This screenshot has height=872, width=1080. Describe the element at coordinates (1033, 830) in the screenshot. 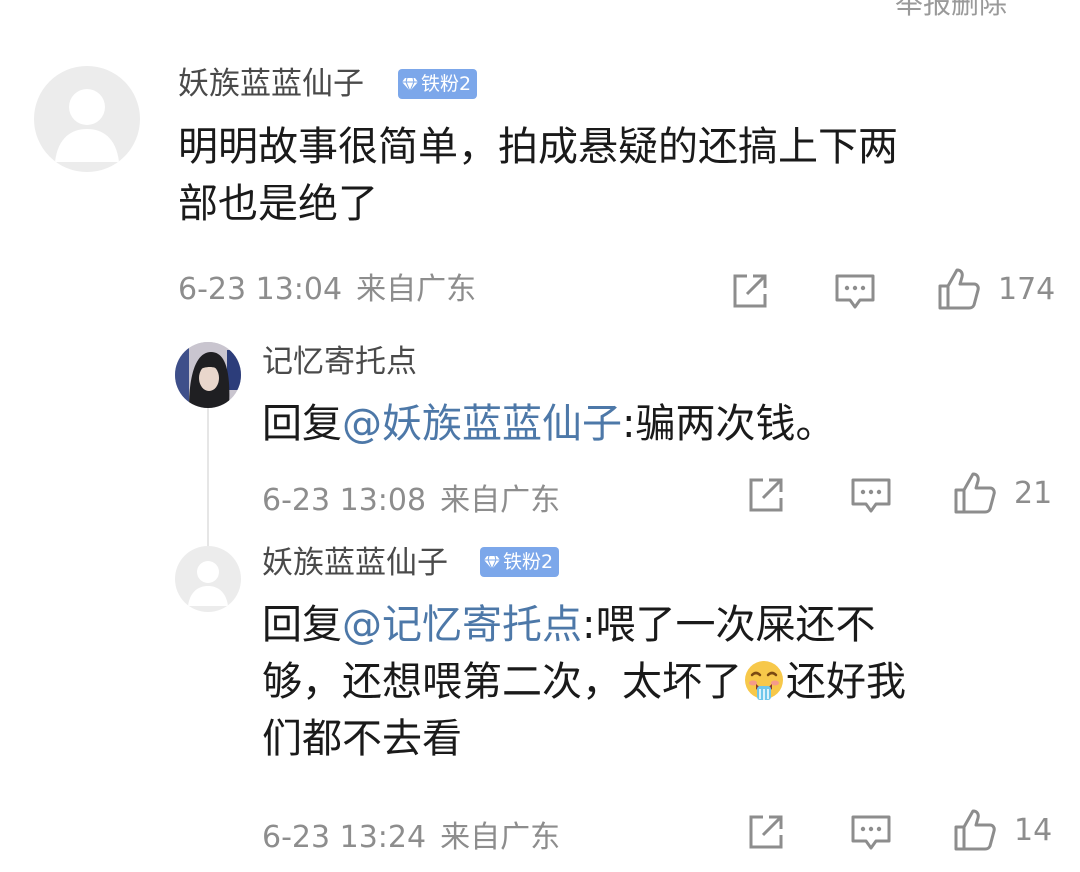

I see `like-count: 14` at that location.